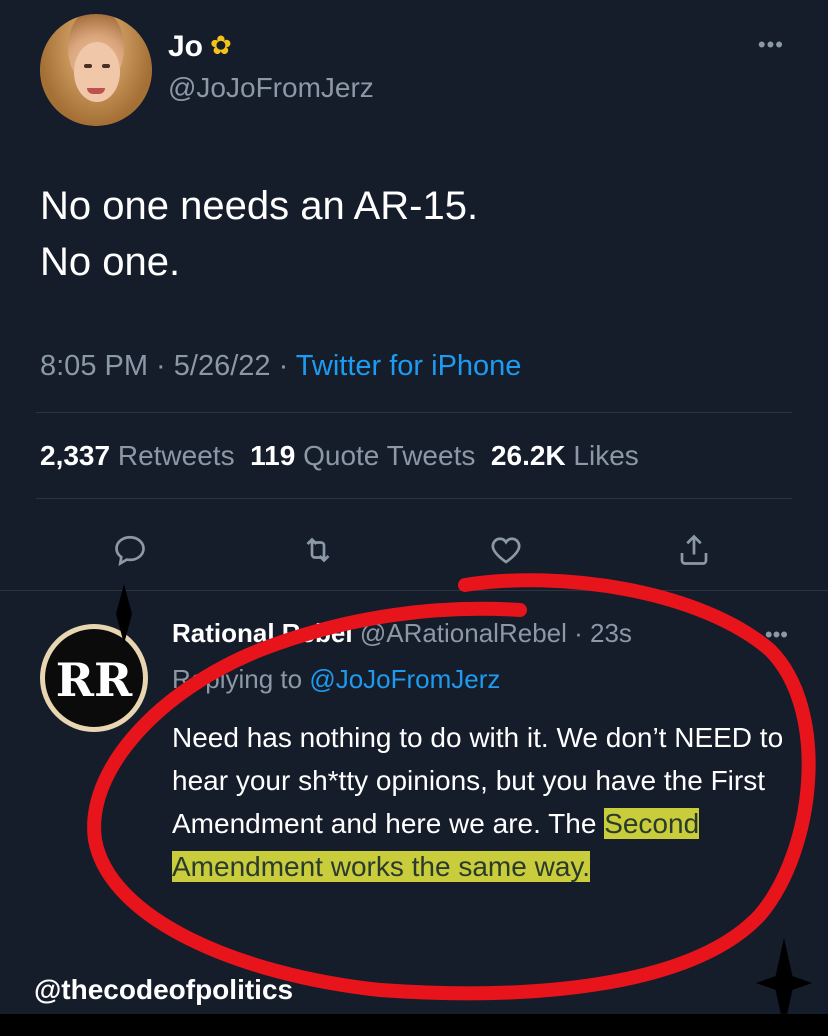 The width and height of the screenshot is (828, 1036). What do you see at coordinates (506, 550) in the screenshot?
I see `like-icon` at bounding box center [506, 550].